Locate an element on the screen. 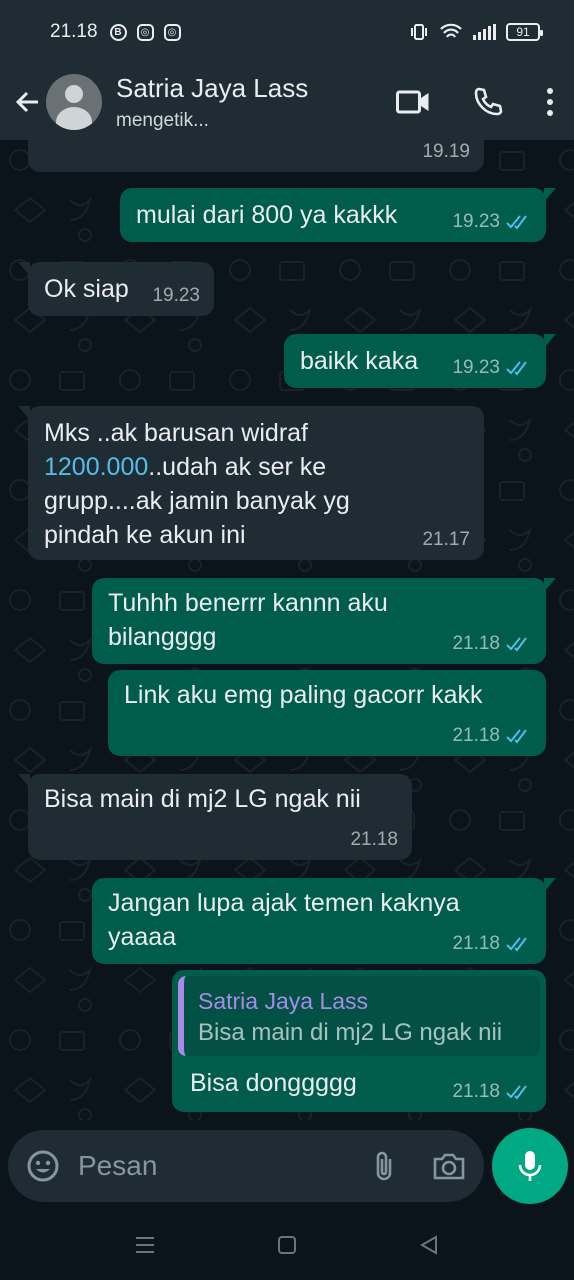 The image size is (574, 1280). back-button is located at coordinates (28, 102).